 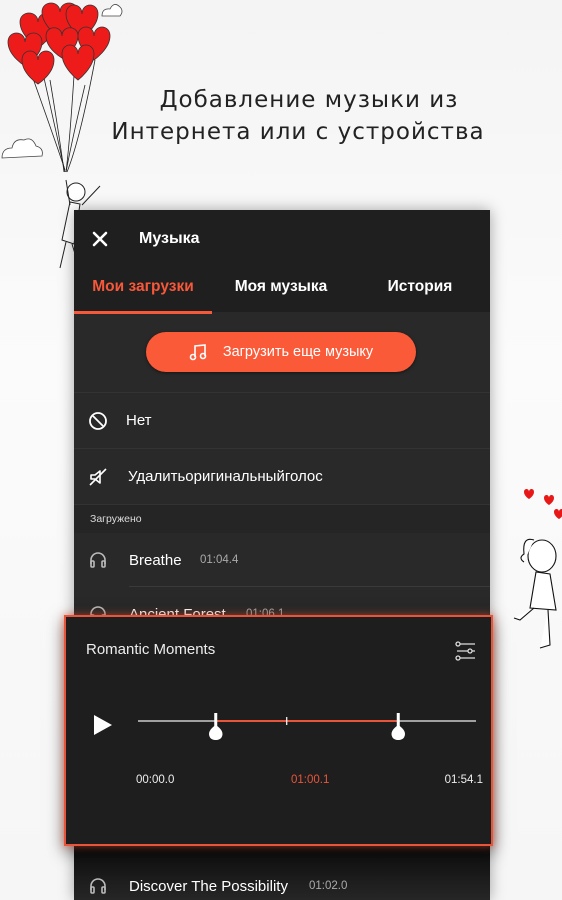 I want to click on upload-row: Загрузить еще музыку, so click(x=282, y=352).